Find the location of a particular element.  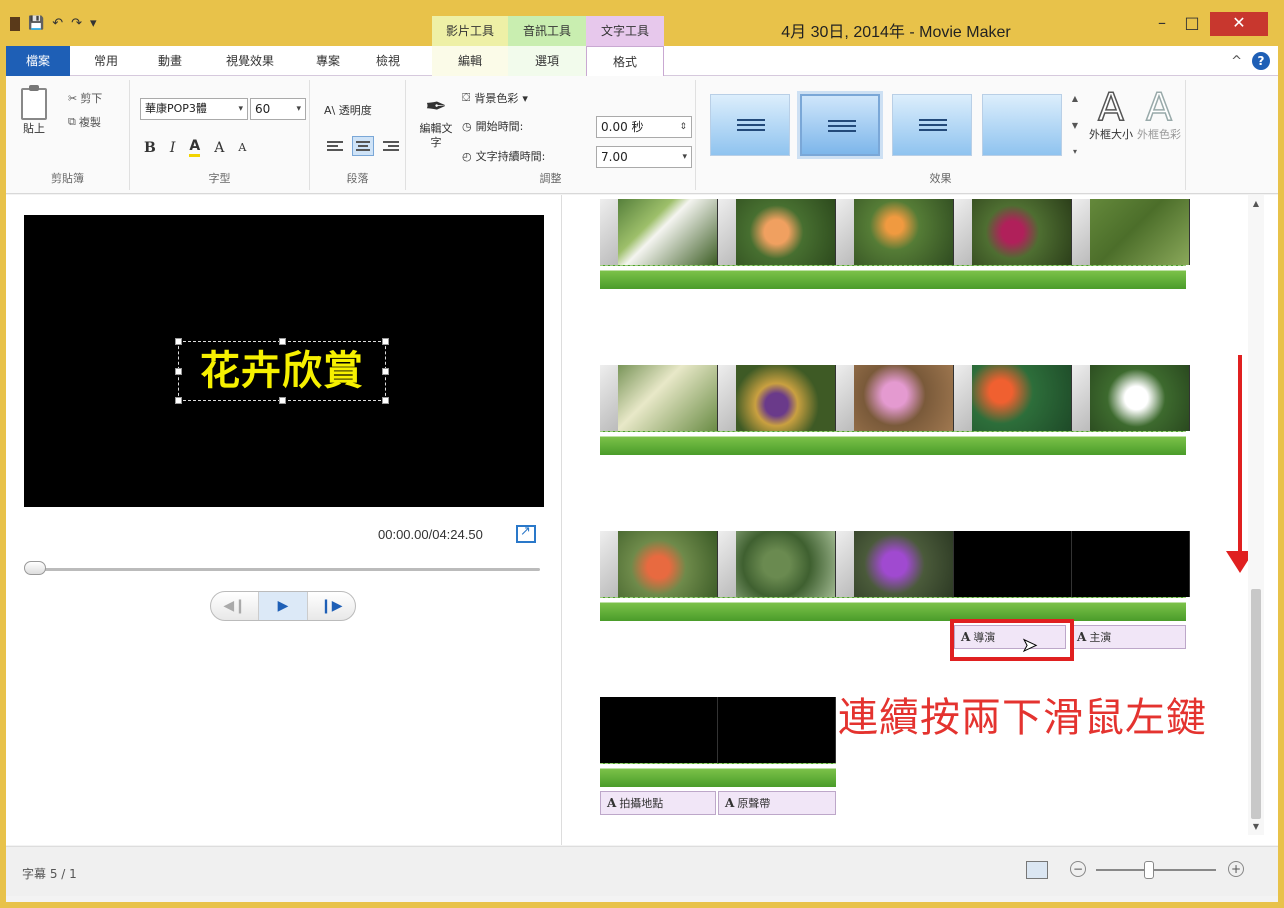

font-size-select: 60 ▾ is located at coordinates (278, 109).